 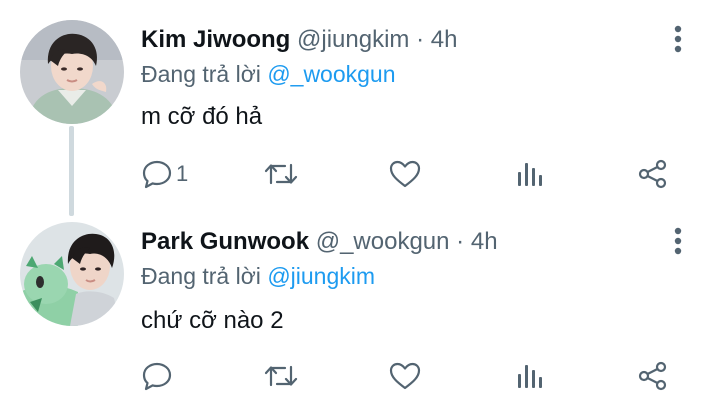 What do you see at coordinates (182, 173) in the screenshot?
I see `reply-count: 1` at bounding box center [182, 173].